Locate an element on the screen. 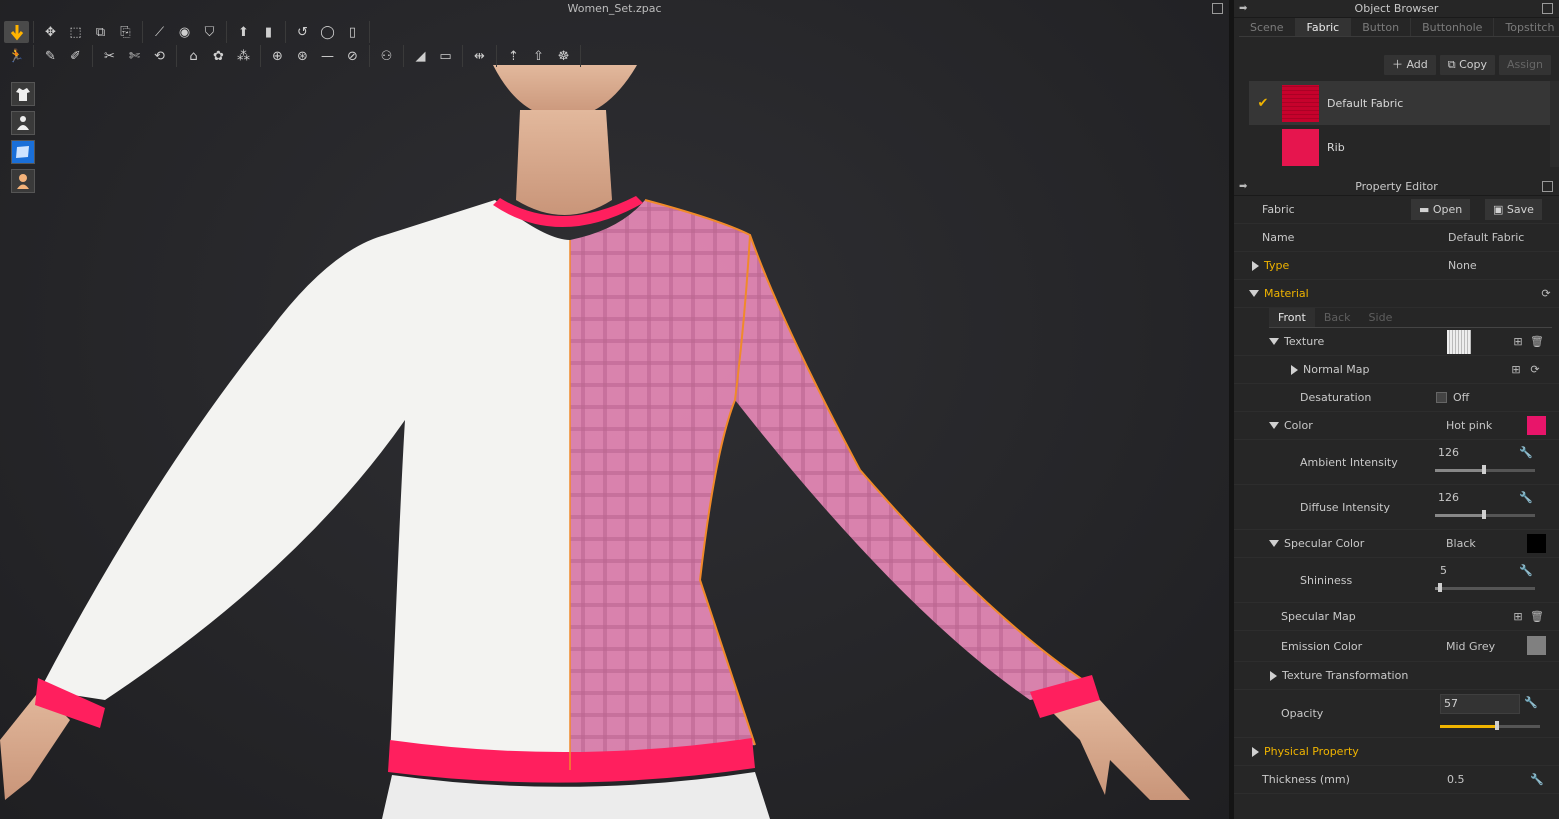 This screenshot has width=1559, height=819. texture-thumbnail is located at coordinates (1459, 342).